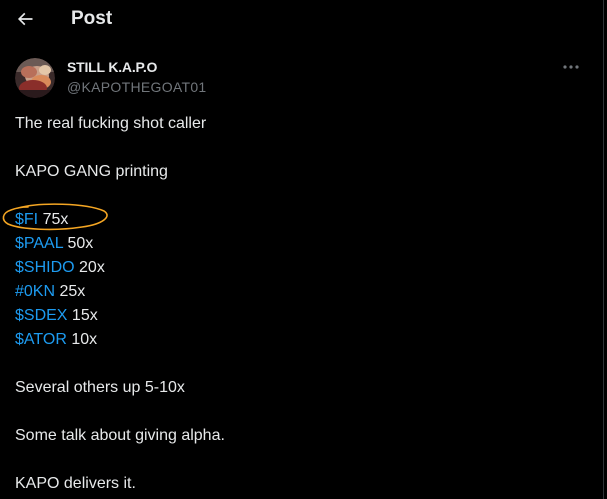  I want to click on more-horizontal-icon, so click(571, 67).